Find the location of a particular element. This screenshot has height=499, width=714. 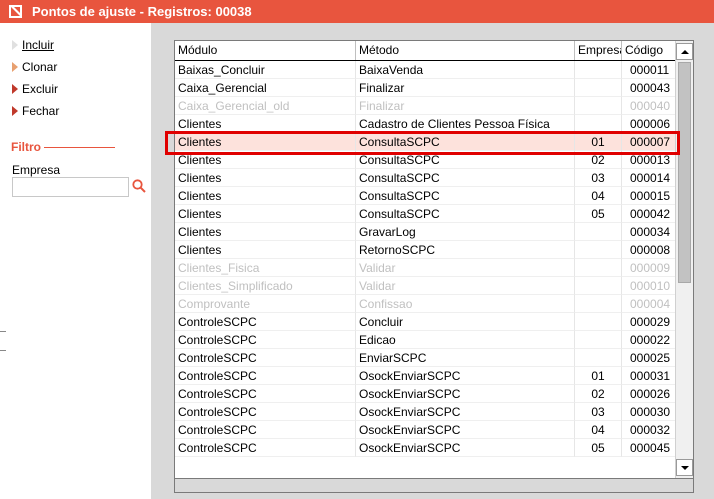

table-row: Clientes ConsultaSCPC 03 000014 is located at coordinates (426, 178).